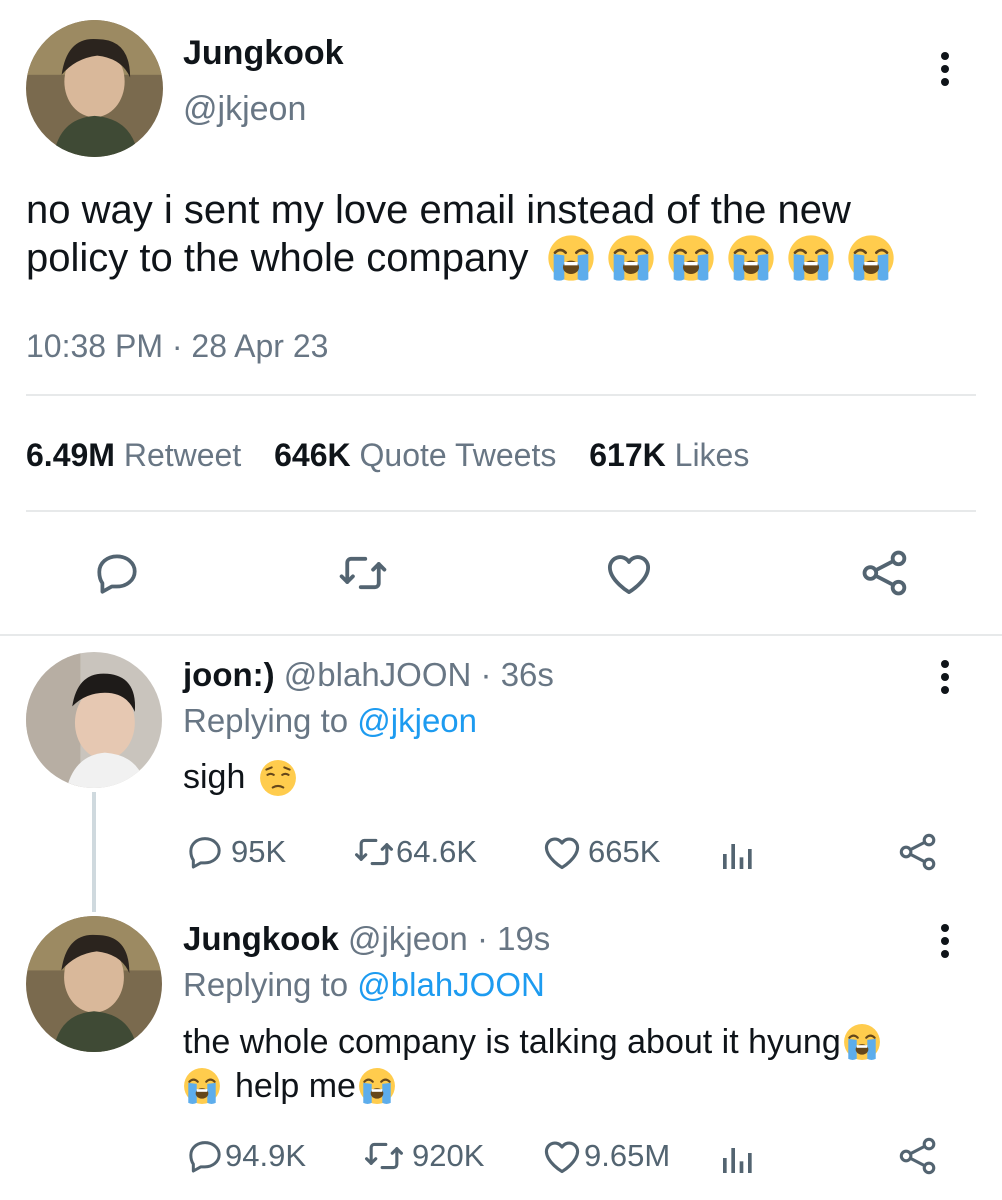 Image resolution: width=1002 pixels, height=1200 pixels. What do you see at coordinates (244, 109) in the screenshot?
I see `author-handle: @jkjeon` at bounding box center [244, 109].